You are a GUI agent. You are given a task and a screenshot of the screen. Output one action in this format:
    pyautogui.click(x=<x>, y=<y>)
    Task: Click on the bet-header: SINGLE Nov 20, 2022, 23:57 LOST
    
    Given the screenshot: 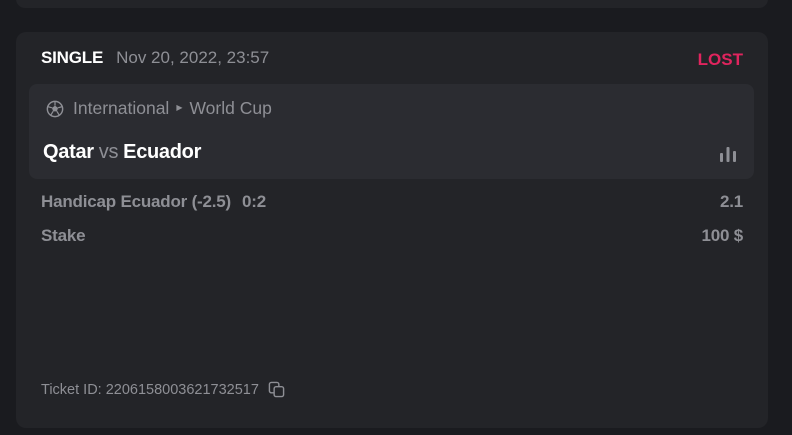 What is the action you would take?
    pyautogui.click(x=392, y=58)
    